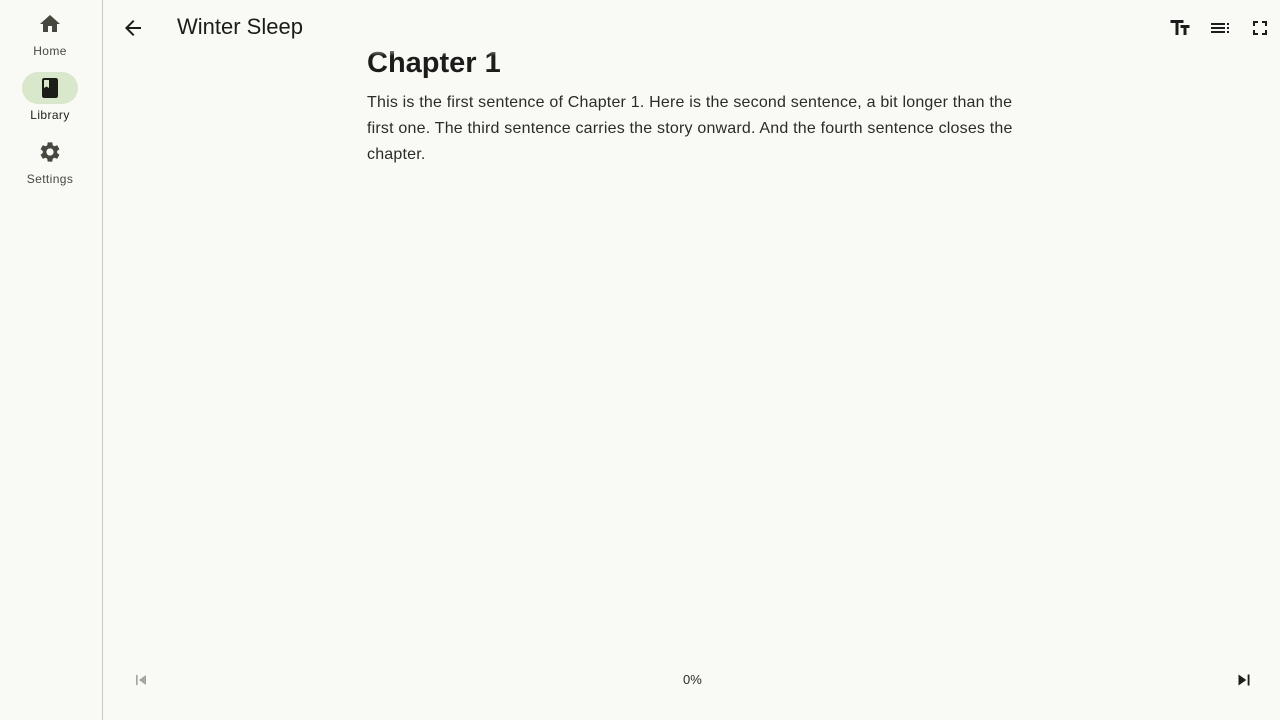 The image size is (1280, 720). I want to click on book-icon, so click(50, 88).